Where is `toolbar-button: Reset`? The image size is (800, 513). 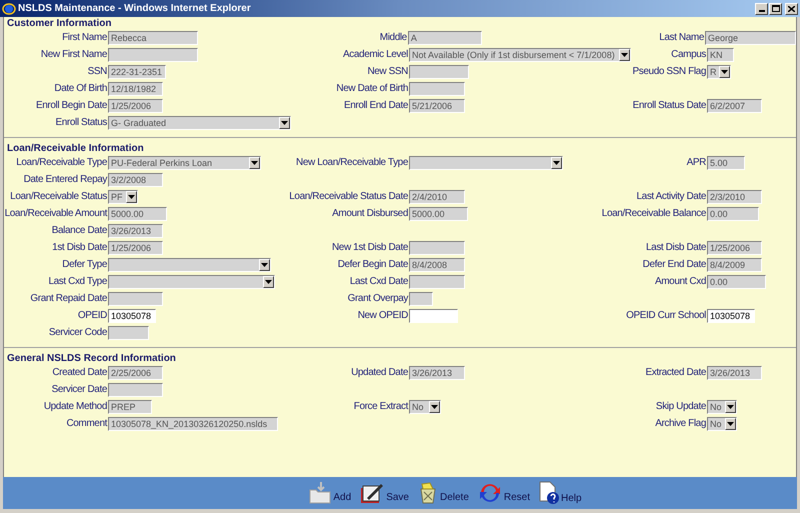 toolbar-button: Reset is located at coordinates (503, 493).